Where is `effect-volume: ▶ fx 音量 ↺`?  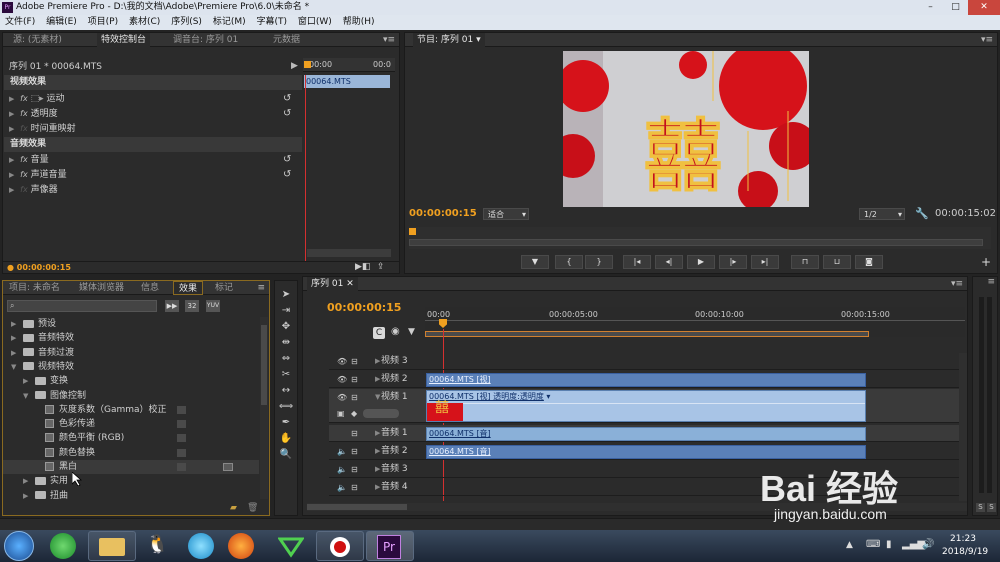 effect-volume: ▶ fx 音量 ↺ is located at coordinates (154, 159).